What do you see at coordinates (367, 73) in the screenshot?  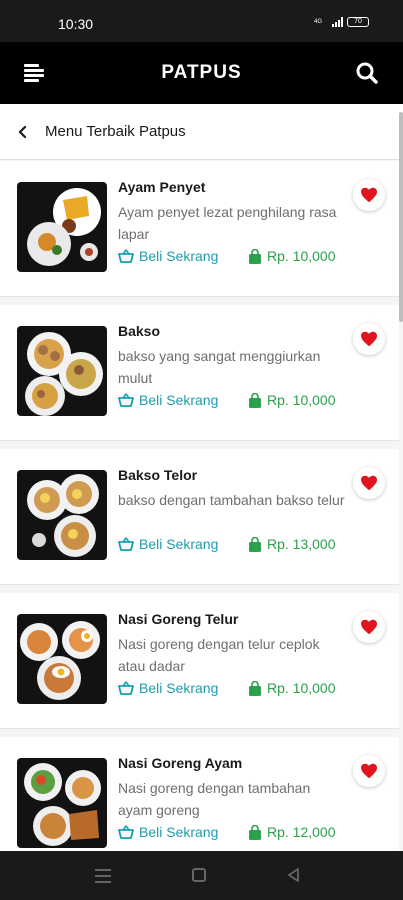 I see `search-icon` at bounding box center [367, 73].